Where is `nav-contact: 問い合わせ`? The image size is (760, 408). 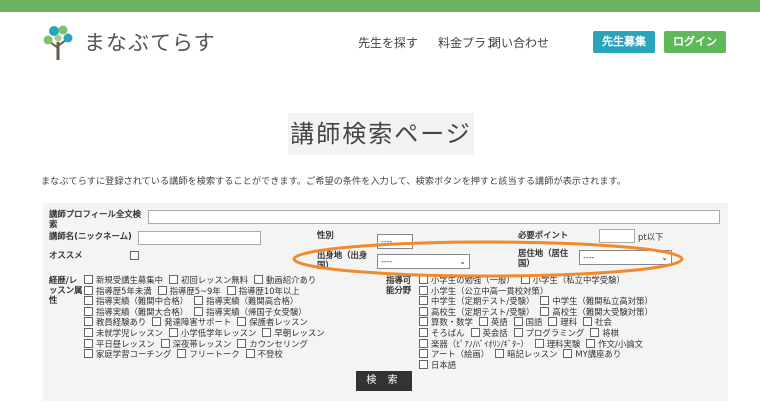
nav-contact: 問い合わせ is located at coordinates (519, 42).